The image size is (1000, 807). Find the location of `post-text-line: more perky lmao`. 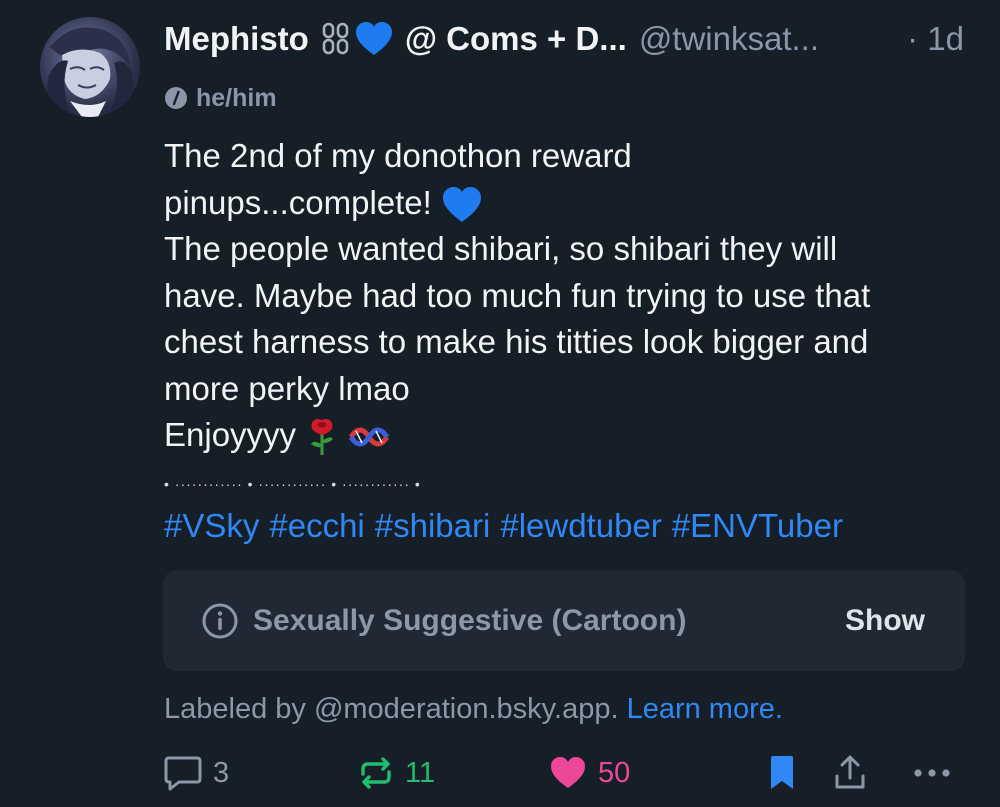

post-text-line: more perky lmao is located at coordinates (287, 388).